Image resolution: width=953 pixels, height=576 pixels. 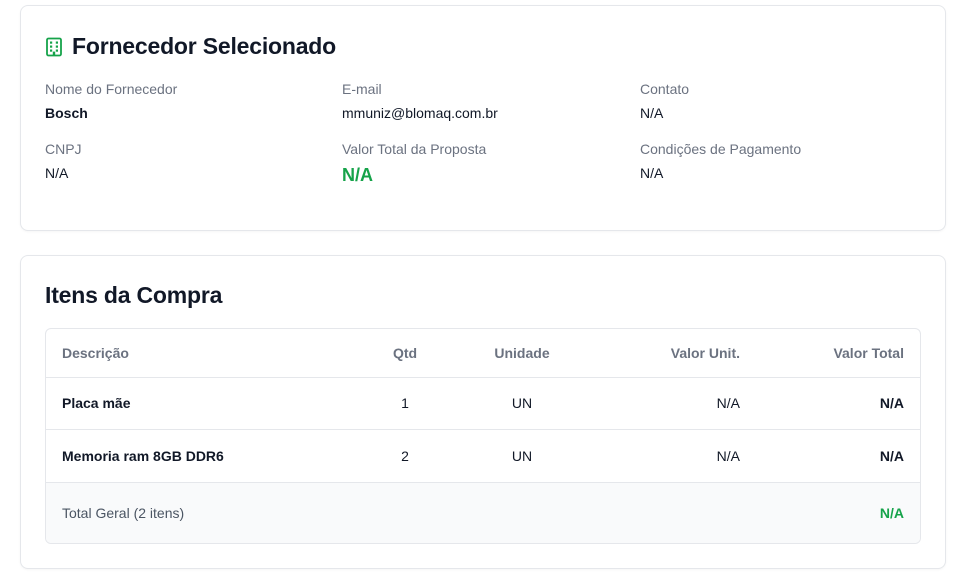 I want to click on supplier-cnpj-label: CNPJ, so click(x=63, y=149).